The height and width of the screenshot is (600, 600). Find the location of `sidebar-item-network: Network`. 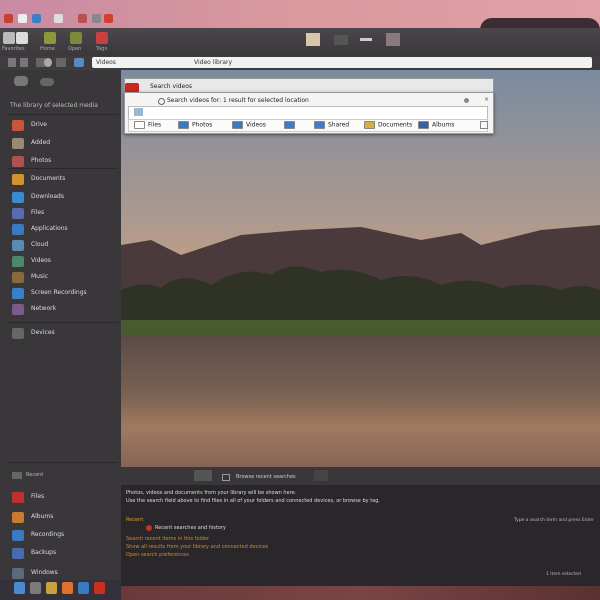

sidebar-item-network: Network is located at coordinates (64, 310).